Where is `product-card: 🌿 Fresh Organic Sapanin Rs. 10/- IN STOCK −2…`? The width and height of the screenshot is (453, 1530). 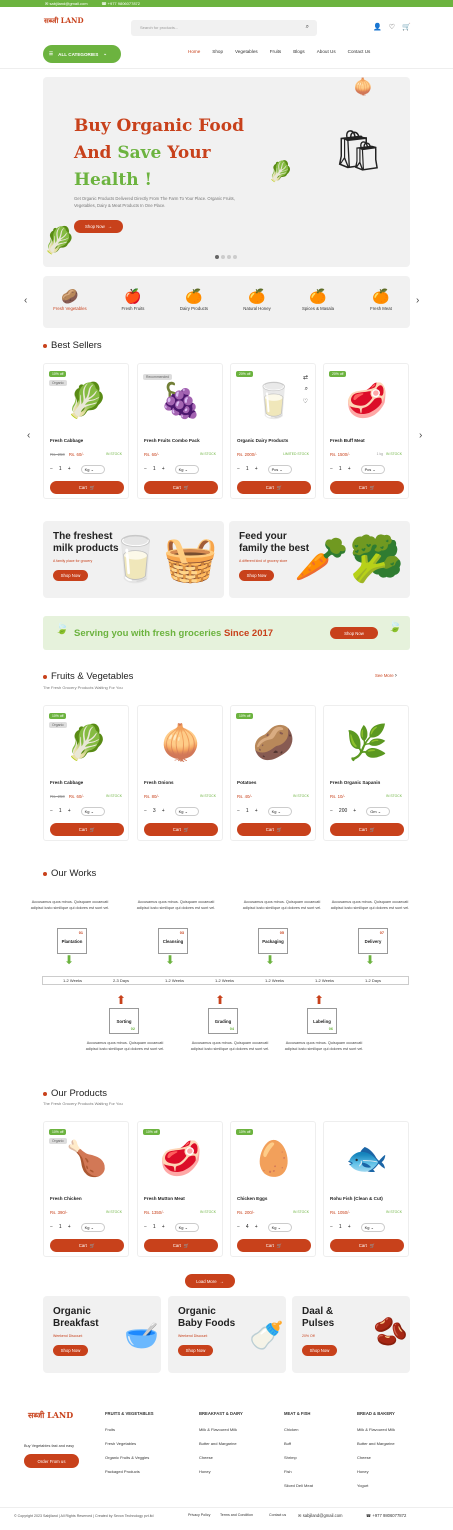
product-card: 🌿 Fresh Organic Sapanin Rs. 10/- IN STOCK −2… is located at coordinates (366, 773).